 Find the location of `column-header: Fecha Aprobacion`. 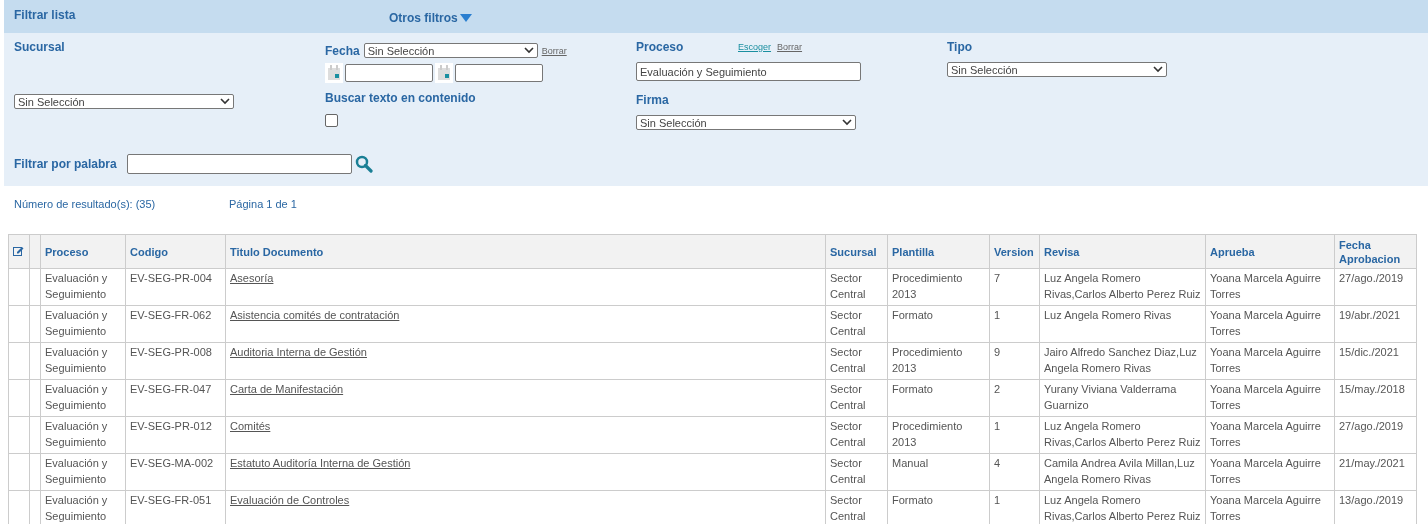

column-header: Fecha Aprobacion is located at coordinates (1375, 251).